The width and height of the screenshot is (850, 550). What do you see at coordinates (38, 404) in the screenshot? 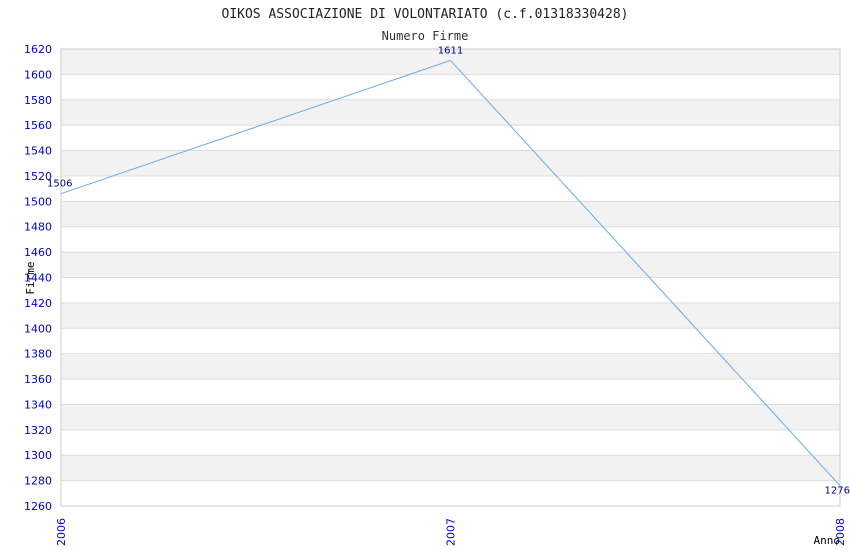
I see `y-tick-label: 1340` at bounding box center [38, 404].